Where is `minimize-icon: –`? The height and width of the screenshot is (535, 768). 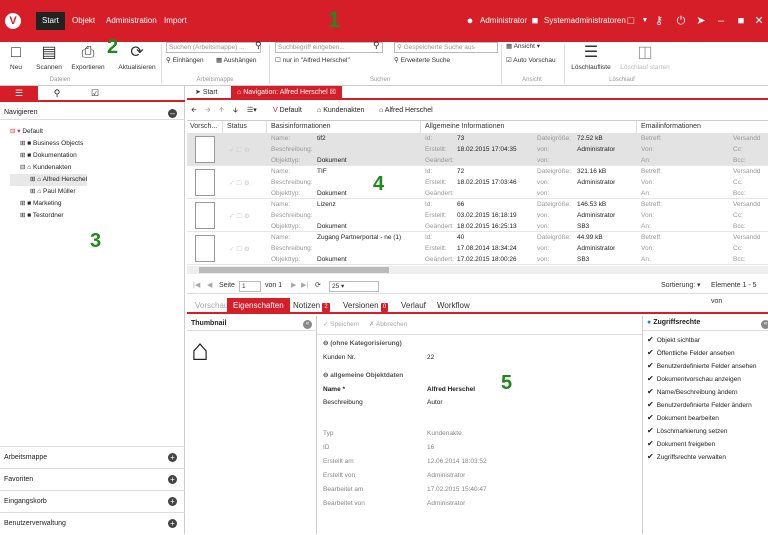 minimize-icon: – is located at coordinates (721, 21).